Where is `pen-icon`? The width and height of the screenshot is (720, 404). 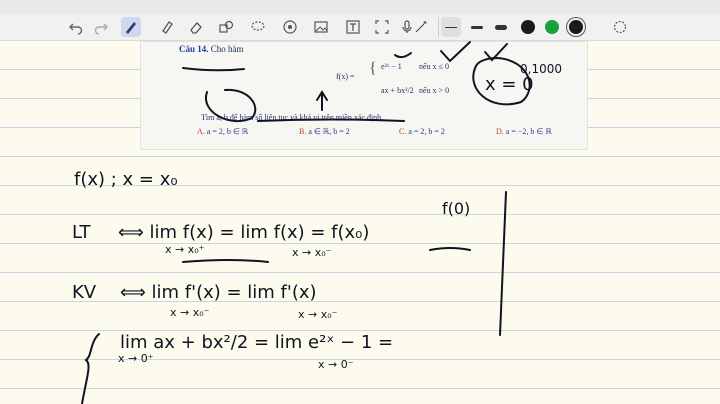
pen-icon is located at coordinates (131, 27).